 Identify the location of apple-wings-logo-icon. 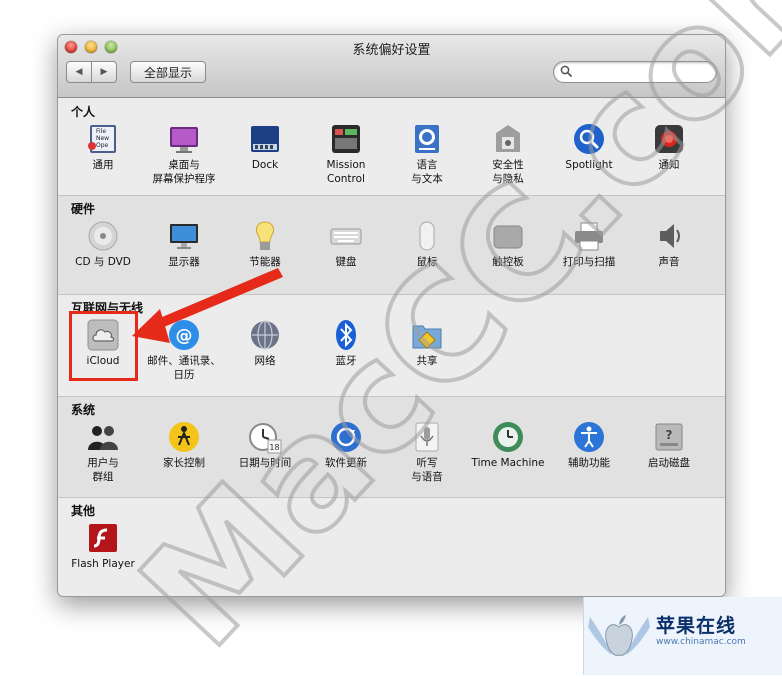
(619, 635).